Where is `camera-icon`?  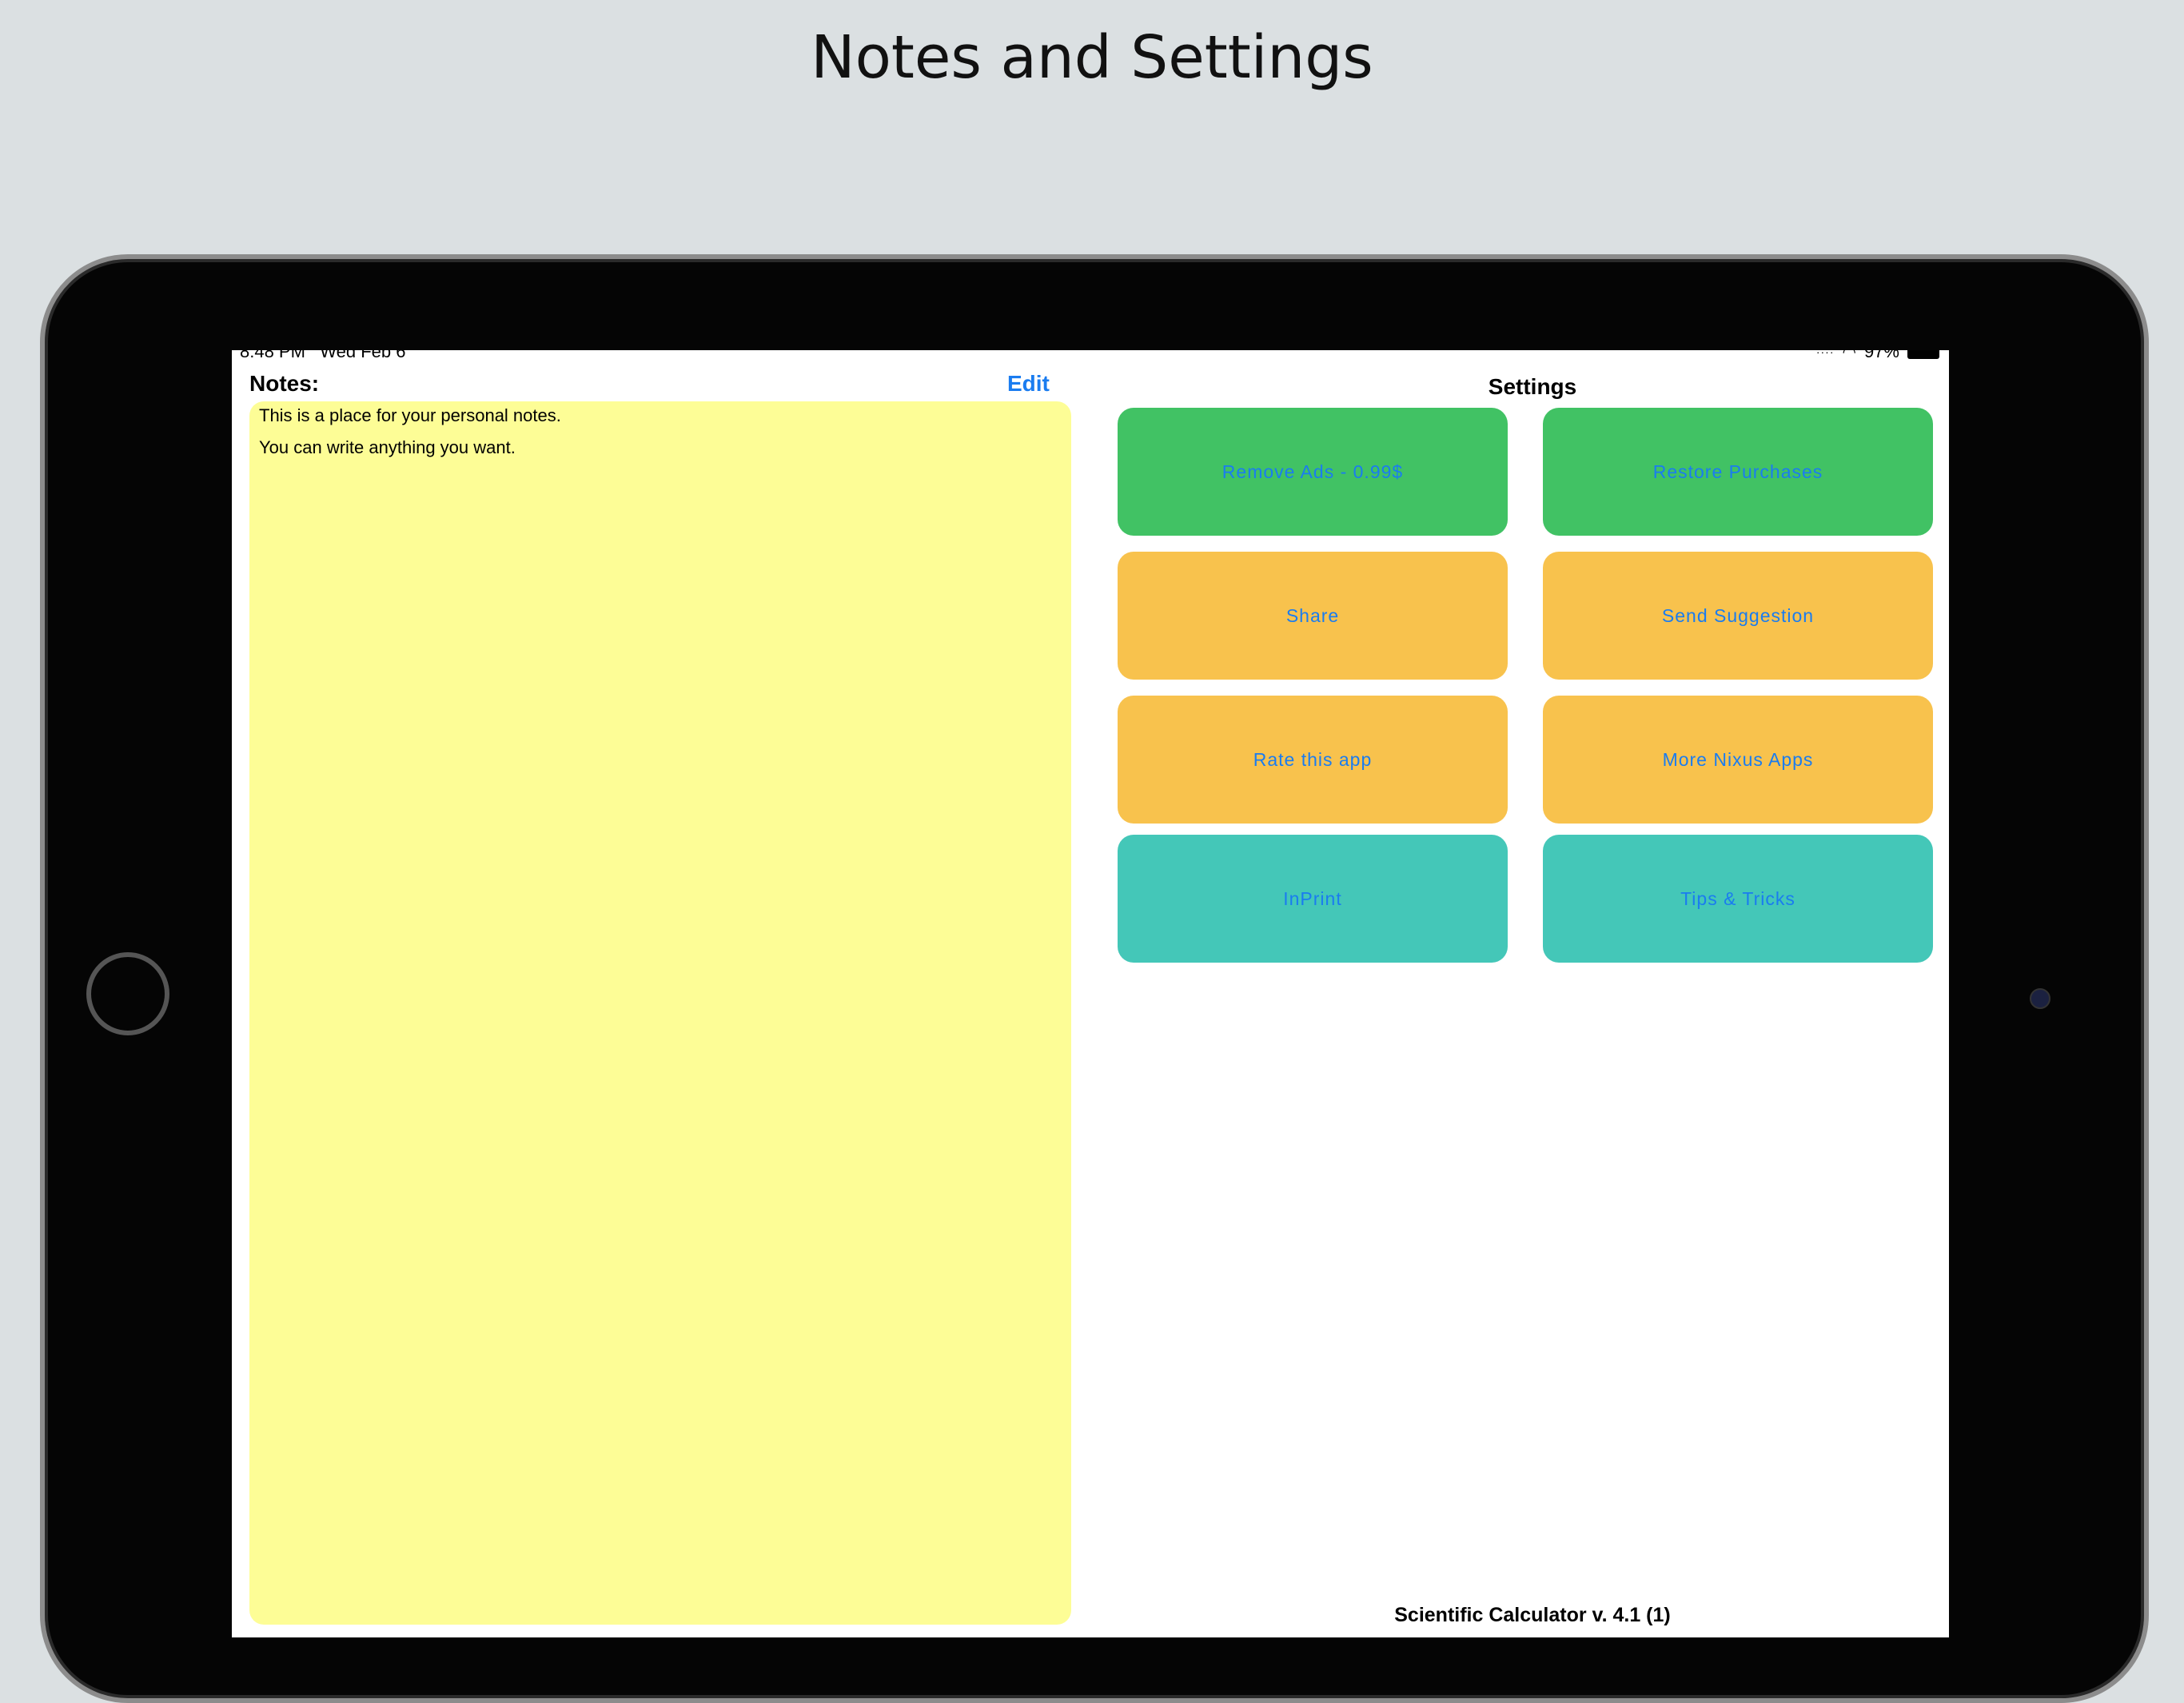 camera-icon is located at coordinates (2040, 998).